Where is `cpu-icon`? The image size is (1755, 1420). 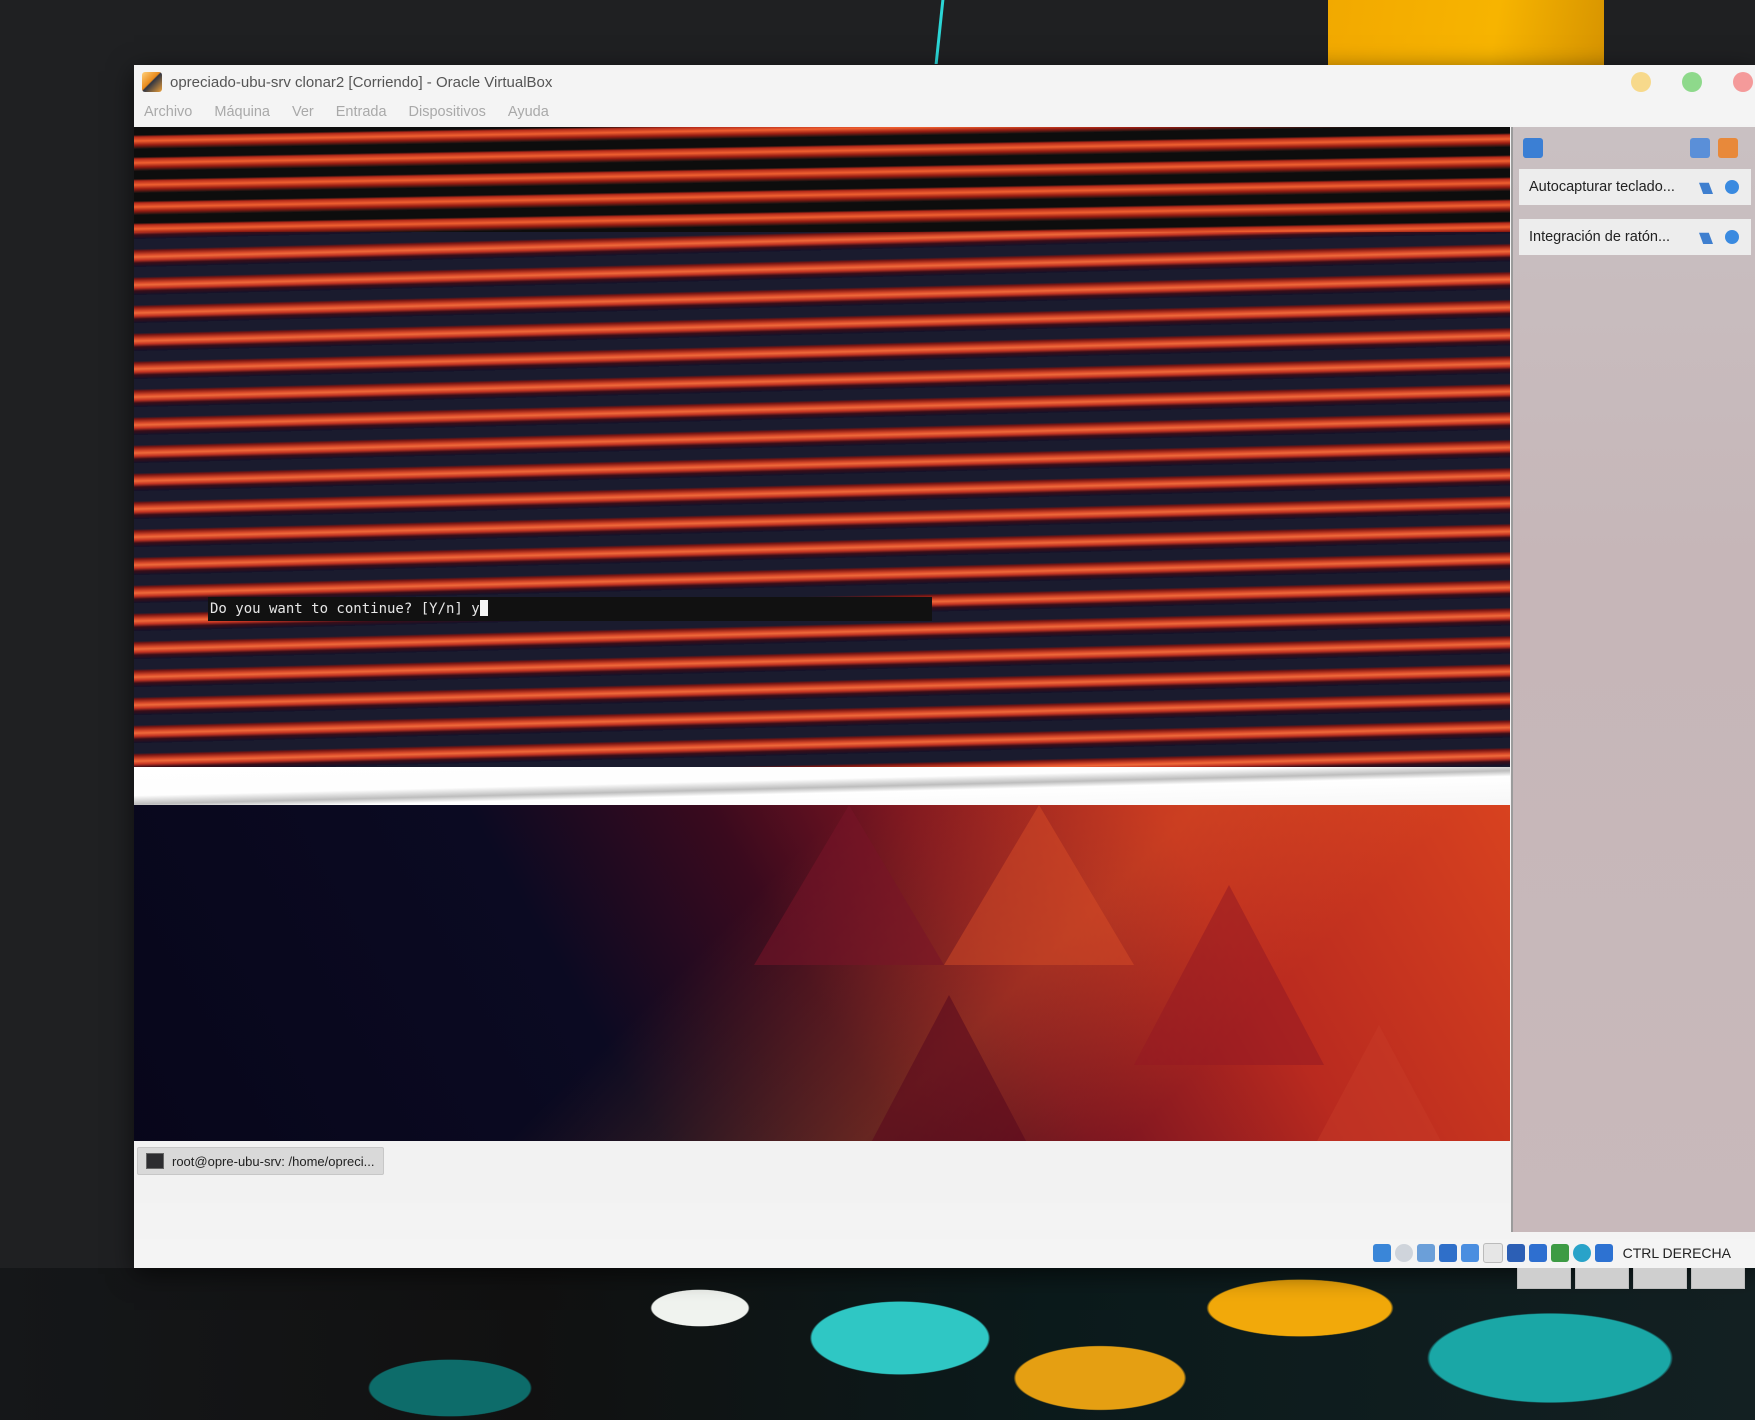 cpu-icon is located at coordinates (1559, 1253).